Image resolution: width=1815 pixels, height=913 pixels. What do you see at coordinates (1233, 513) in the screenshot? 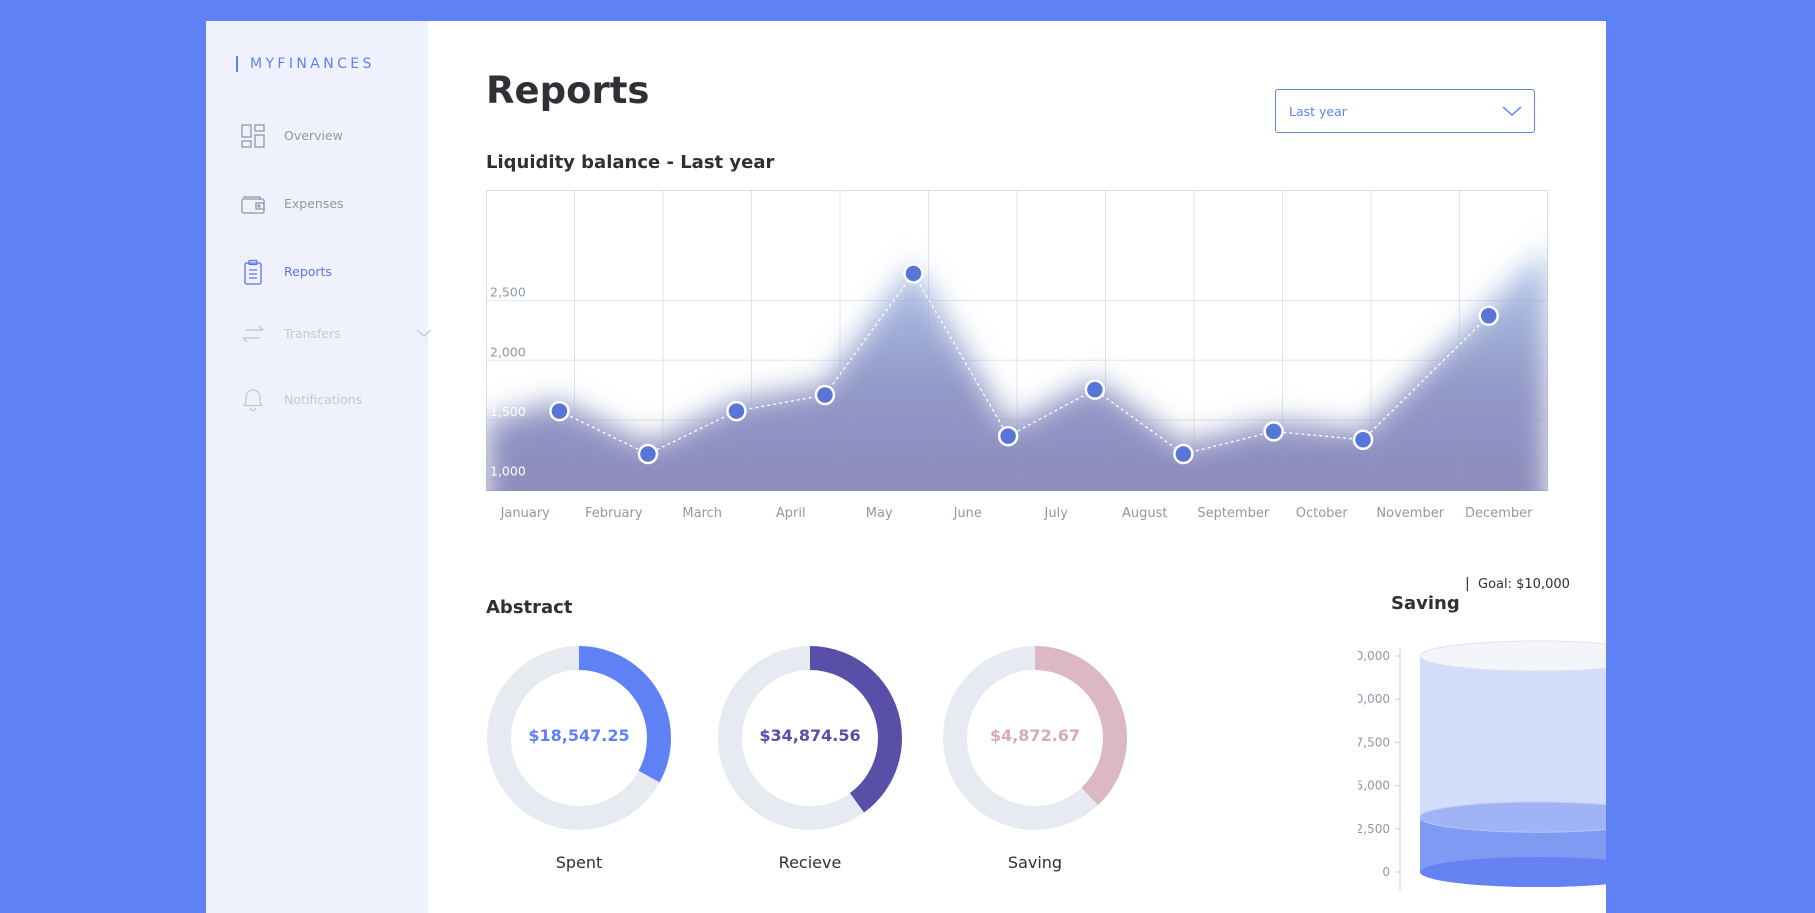
I see `x-tick-label: September` at bounding box center [1233, 513].